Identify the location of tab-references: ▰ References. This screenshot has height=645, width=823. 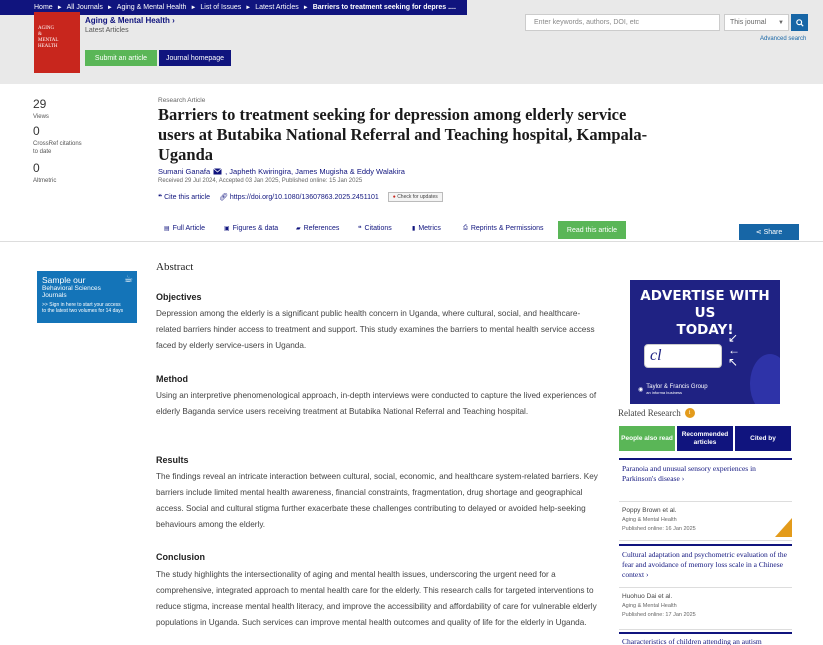
(317, 228).